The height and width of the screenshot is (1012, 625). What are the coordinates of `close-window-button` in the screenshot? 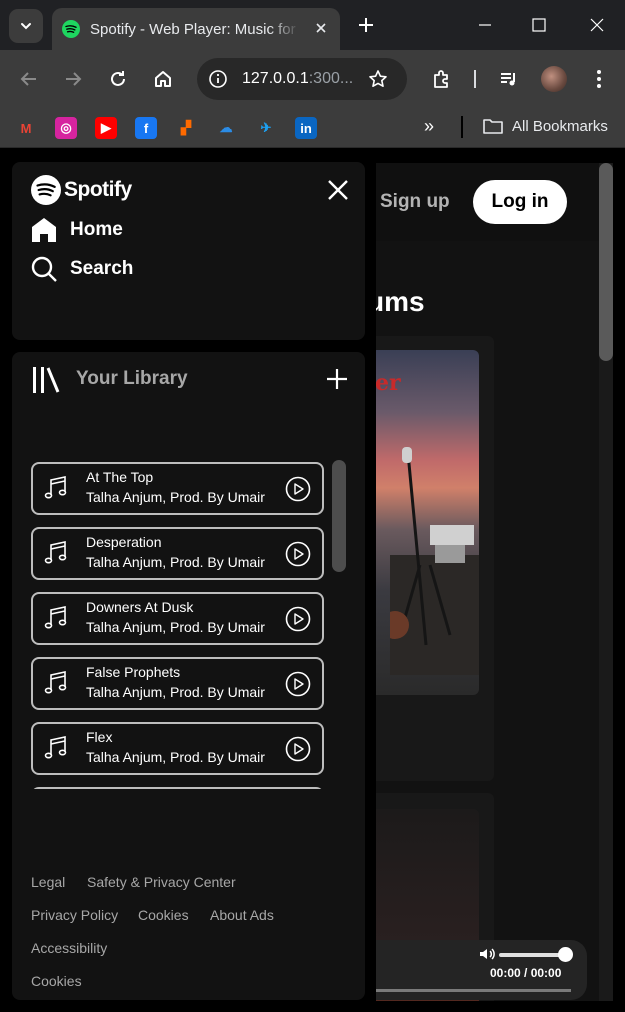 It's located at (597, 25).